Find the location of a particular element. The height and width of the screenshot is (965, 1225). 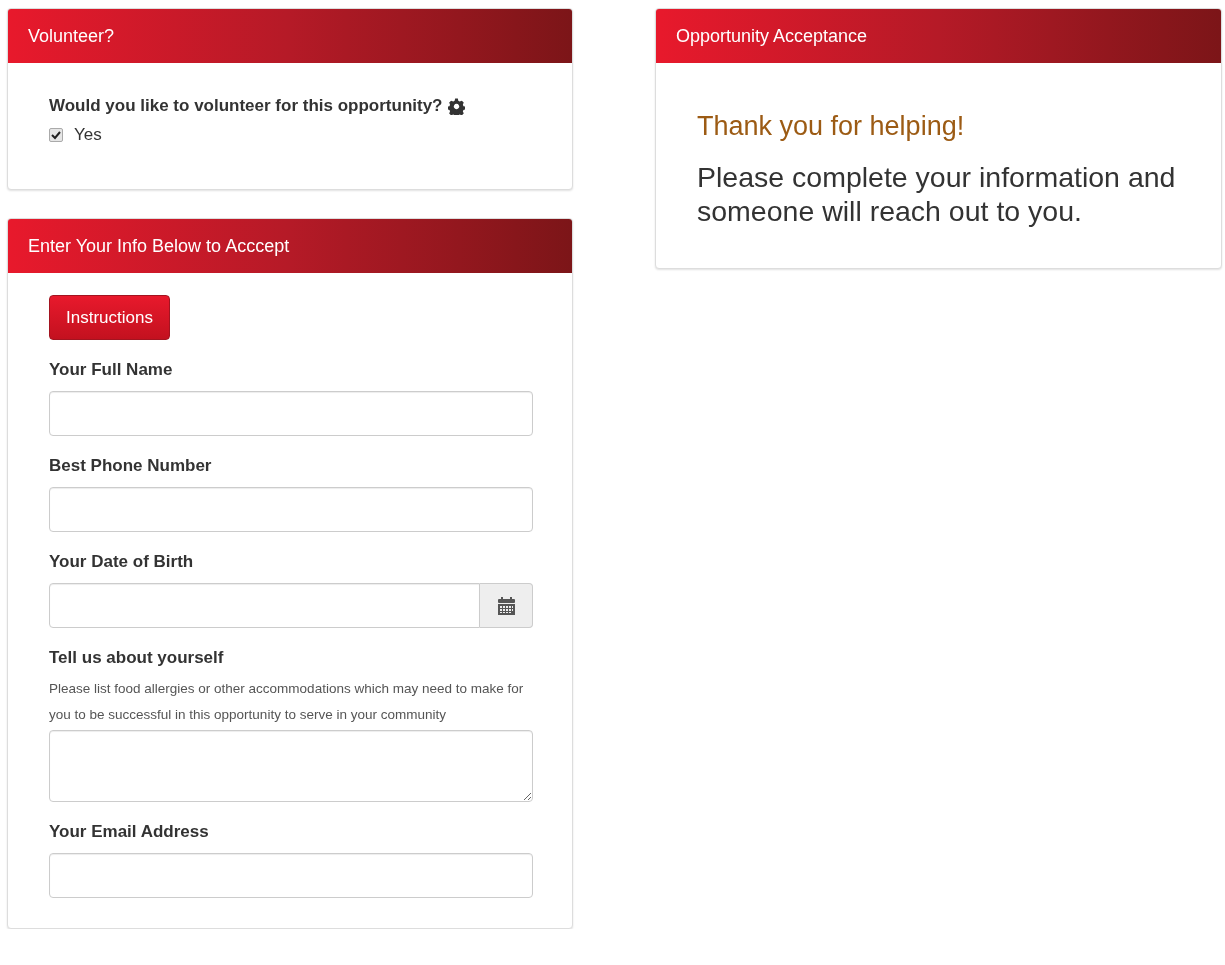

instructions-button: Instructions is located at coordinates (109, 317).